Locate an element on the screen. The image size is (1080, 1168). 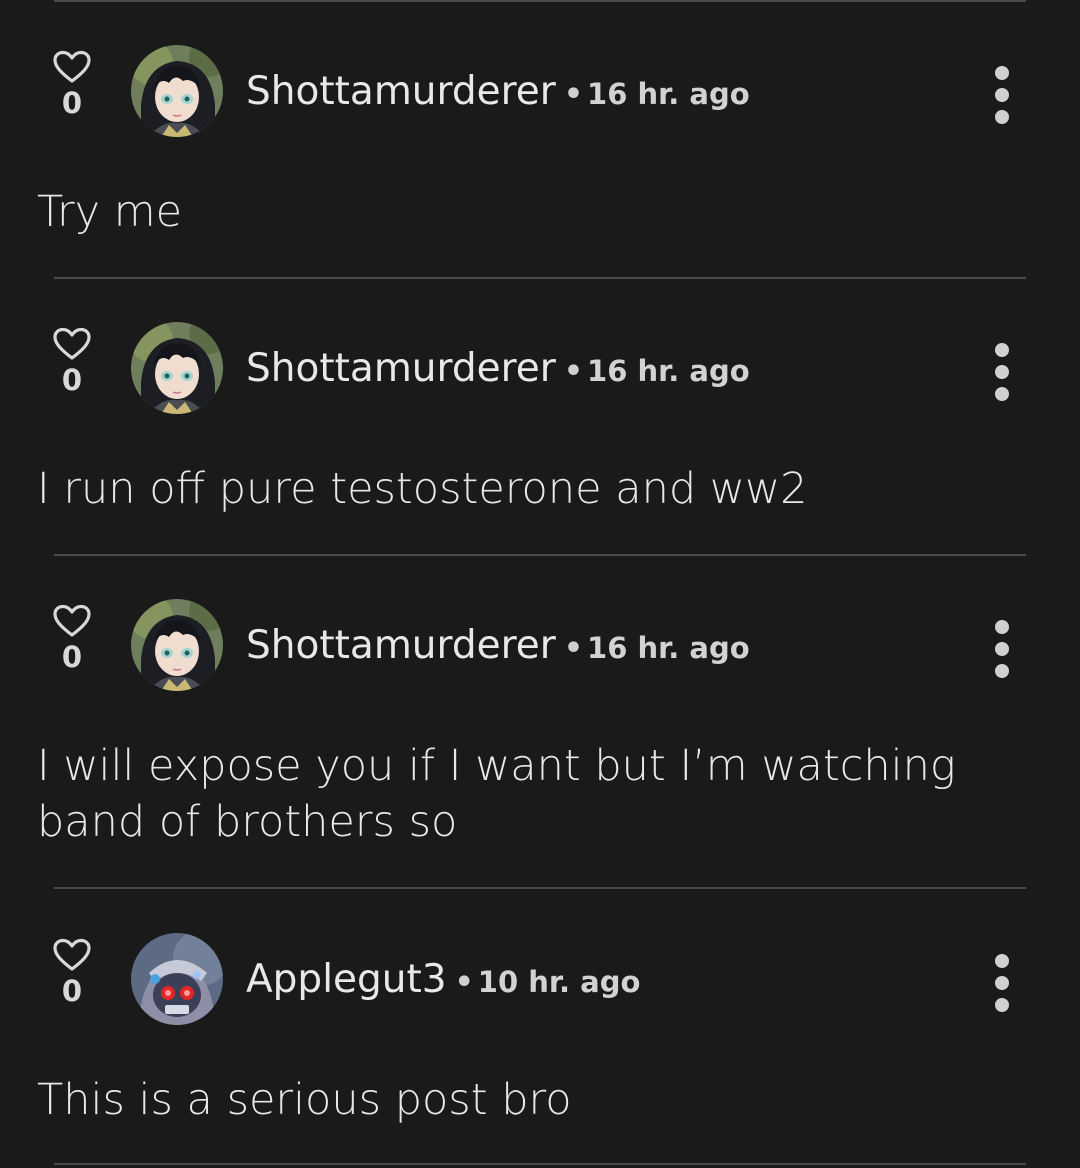
hooded-red-eyes-avatar is located at coordinates (177, 979).